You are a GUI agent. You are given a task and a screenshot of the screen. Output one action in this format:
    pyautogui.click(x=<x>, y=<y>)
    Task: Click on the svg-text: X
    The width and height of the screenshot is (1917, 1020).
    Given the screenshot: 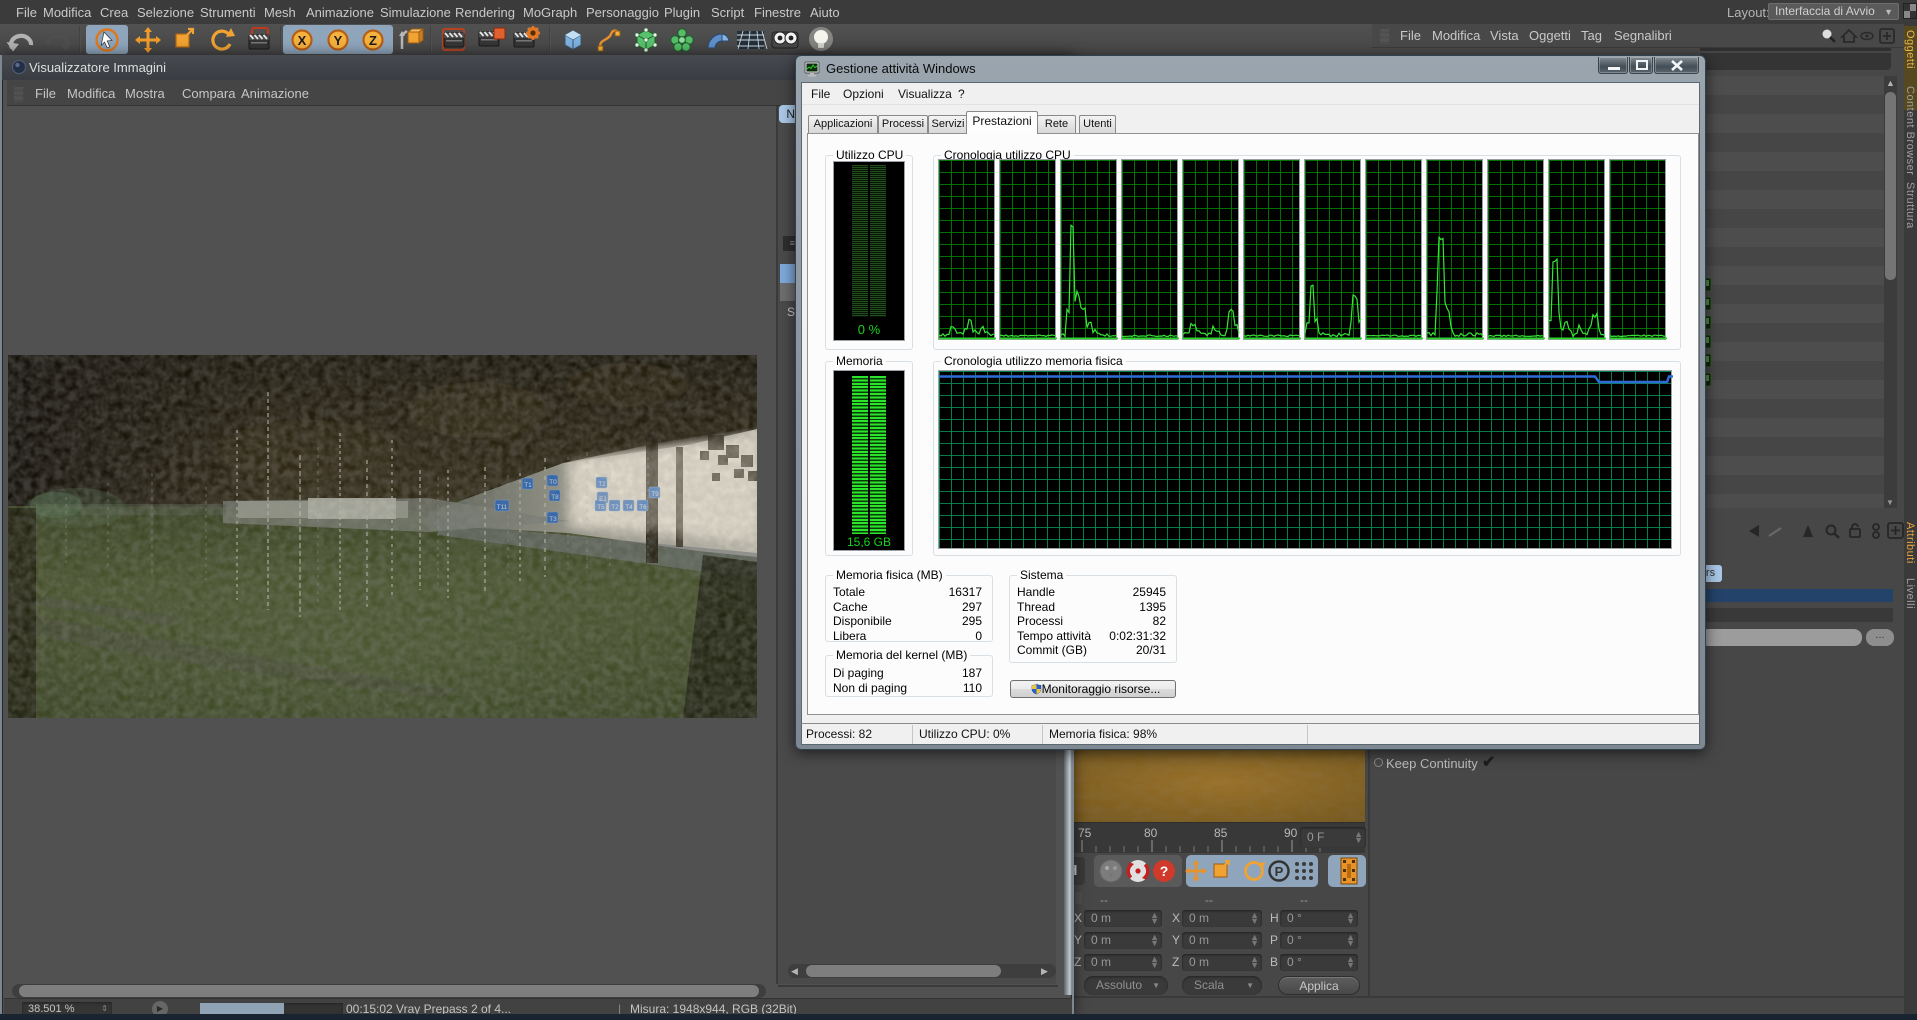 What is the action you would take?
    pyautogui.click(x=302, y=40)
    